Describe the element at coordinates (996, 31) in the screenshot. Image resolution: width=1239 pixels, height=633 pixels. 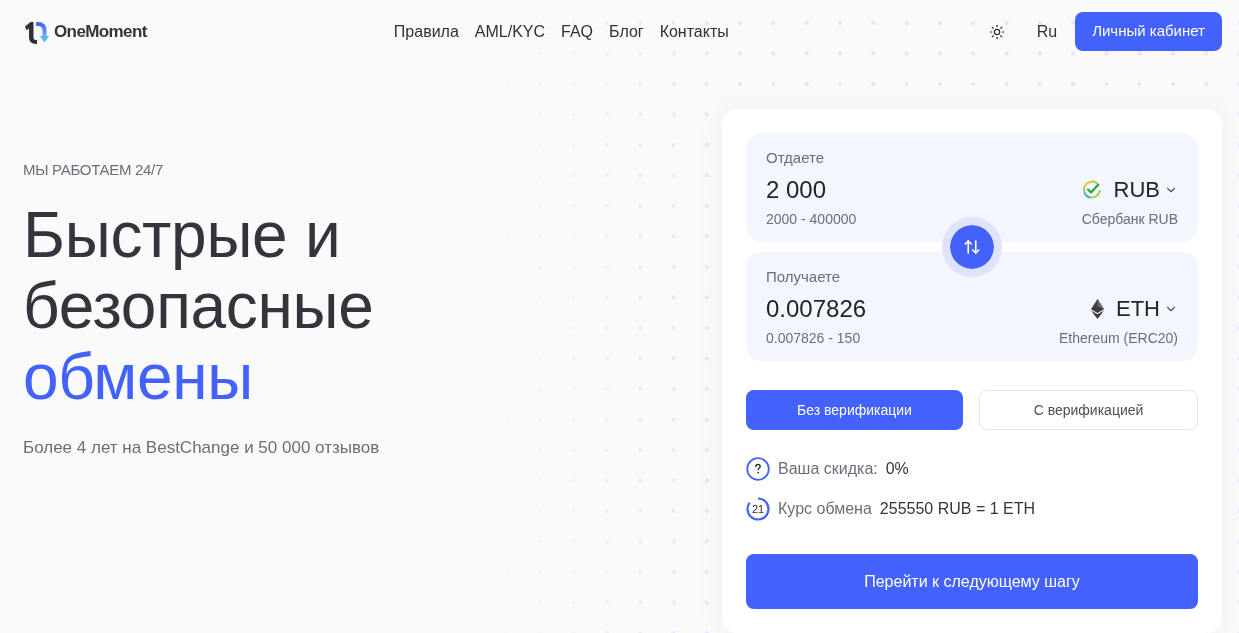
I see `sun-icon` at that location.